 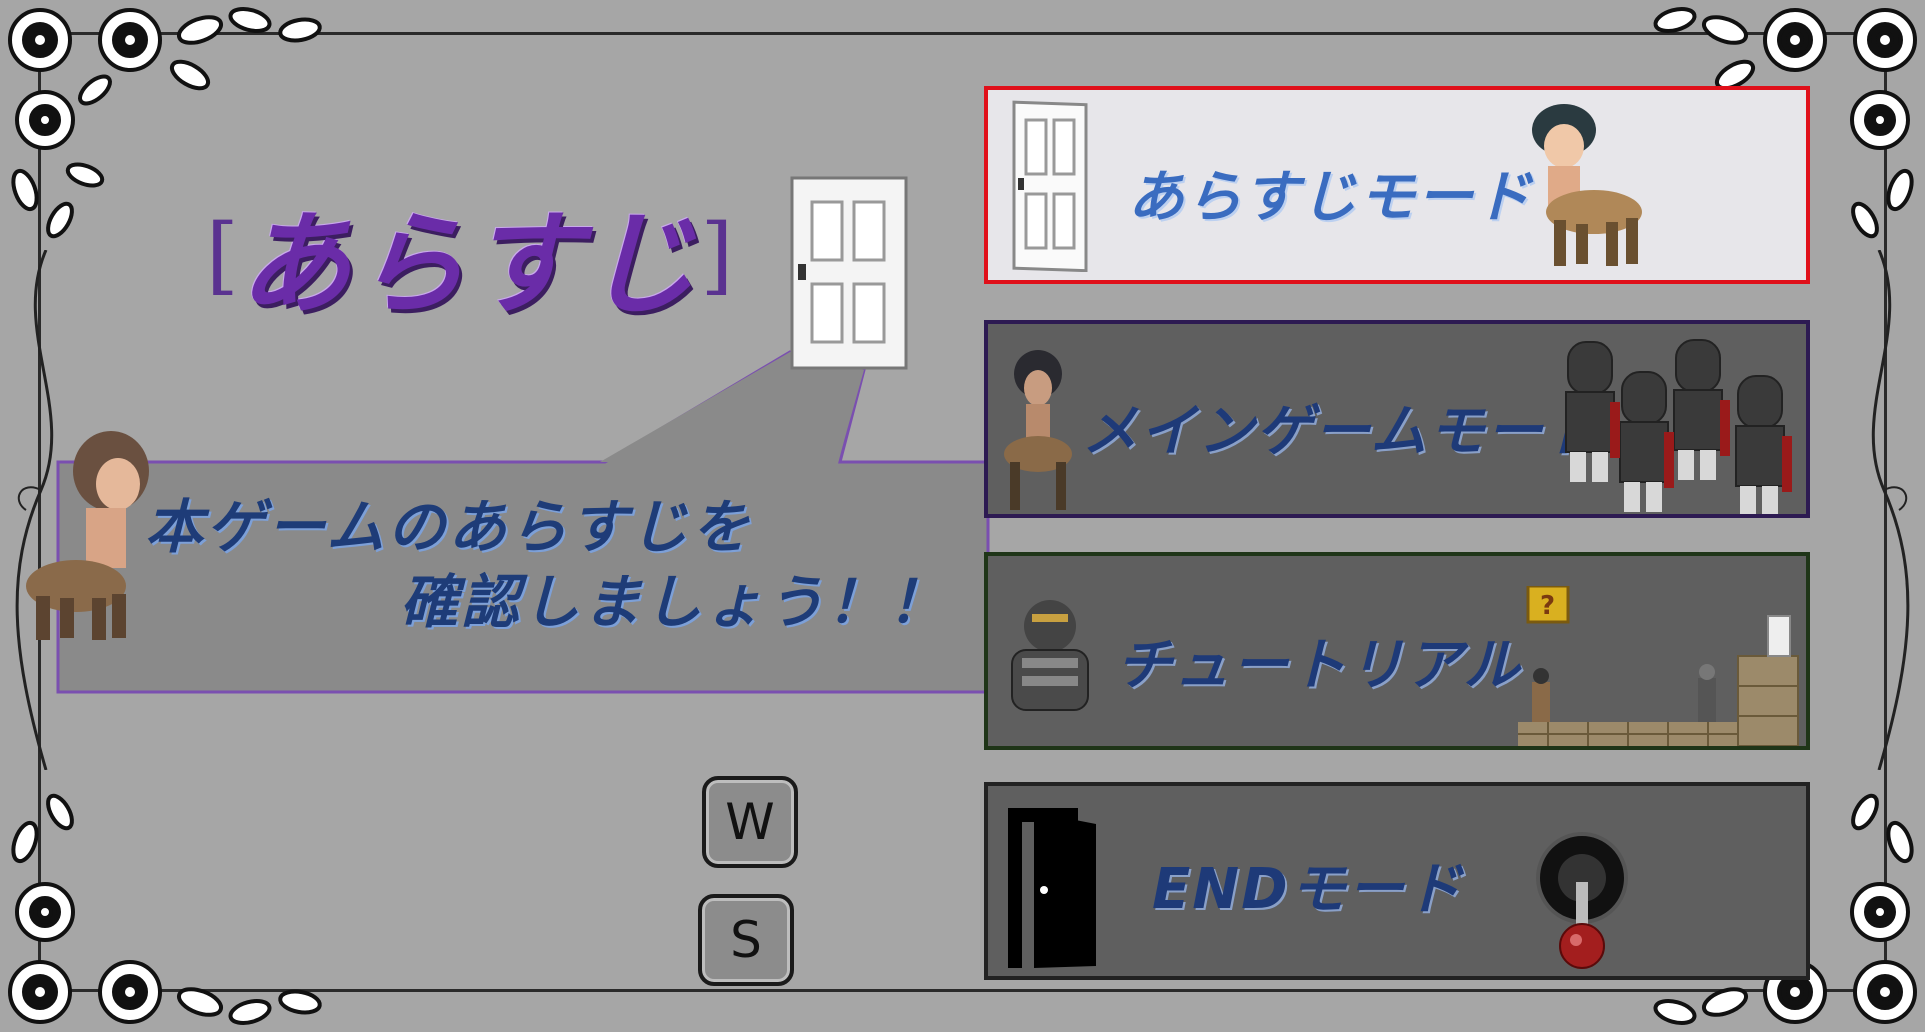 What do you see at coordinates (449, 527) in the screenshot?
I see `description-line-1: 本ゲームのあらすじを` at bounding box center [449, 527].